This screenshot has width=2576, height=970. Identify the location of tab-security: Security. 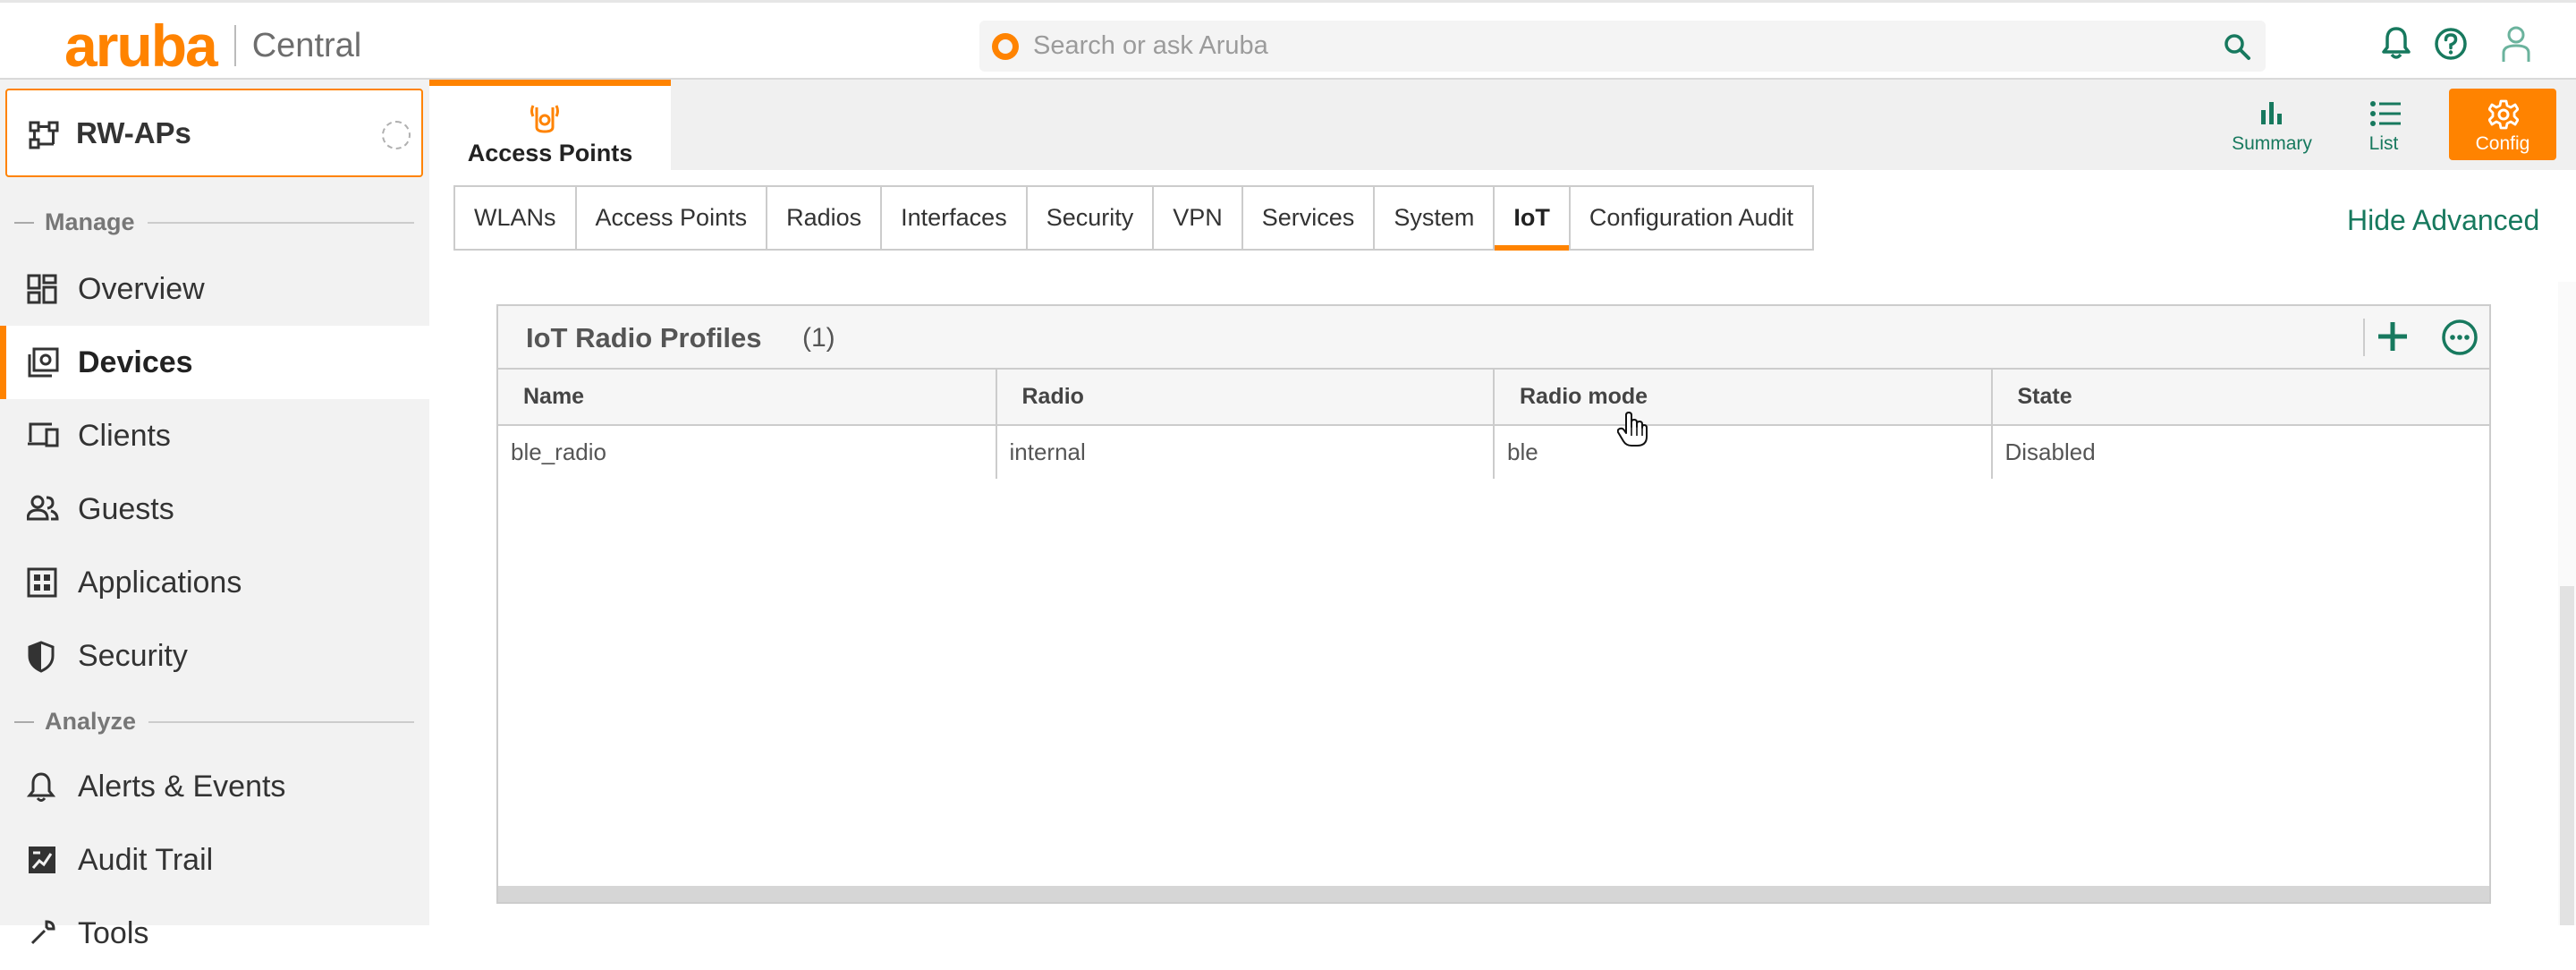
(1091, 218).